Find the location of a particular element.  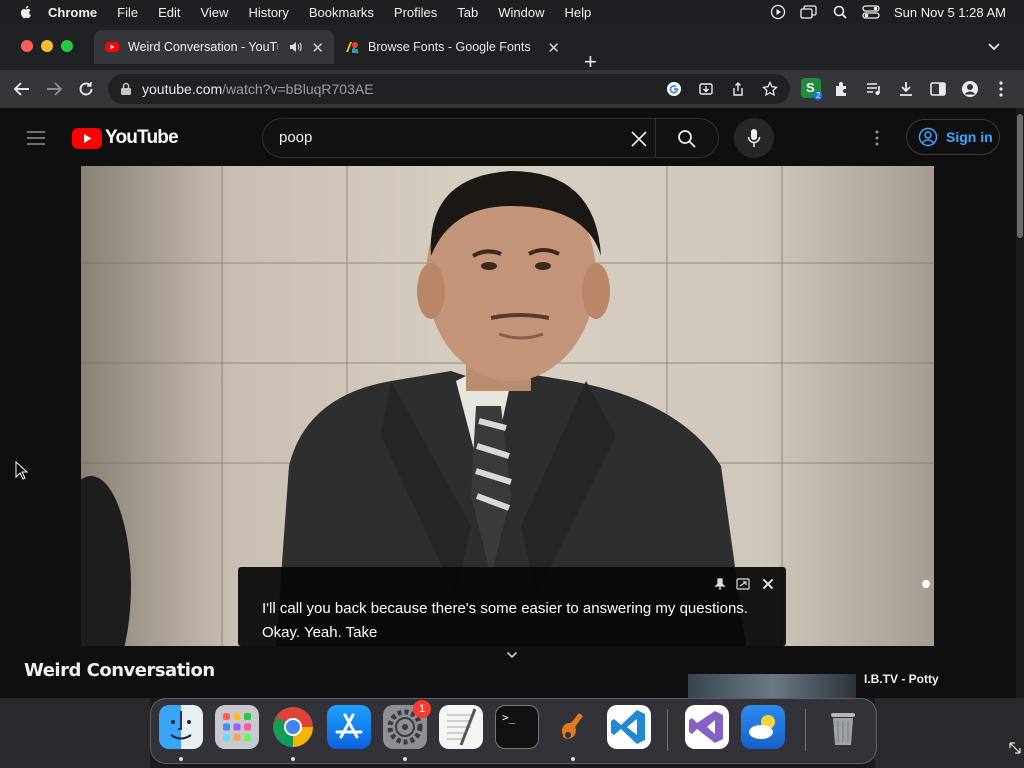

tab-title: Browse Fonts - Google Fonts is located at coordinates (449, 47).